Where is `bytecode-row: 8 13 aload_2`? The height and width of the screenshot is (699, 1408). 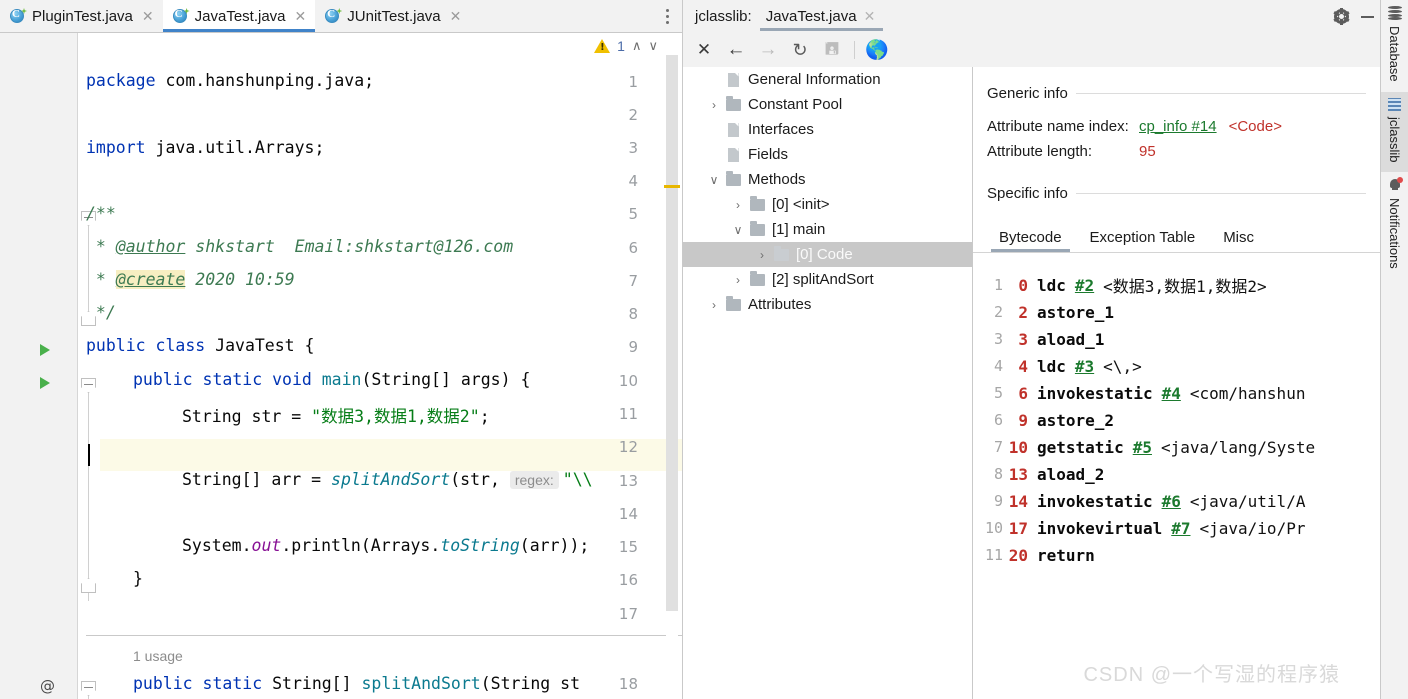 bytecode-row: 8 13 aload_2 is located at coordinates (1038, 474).